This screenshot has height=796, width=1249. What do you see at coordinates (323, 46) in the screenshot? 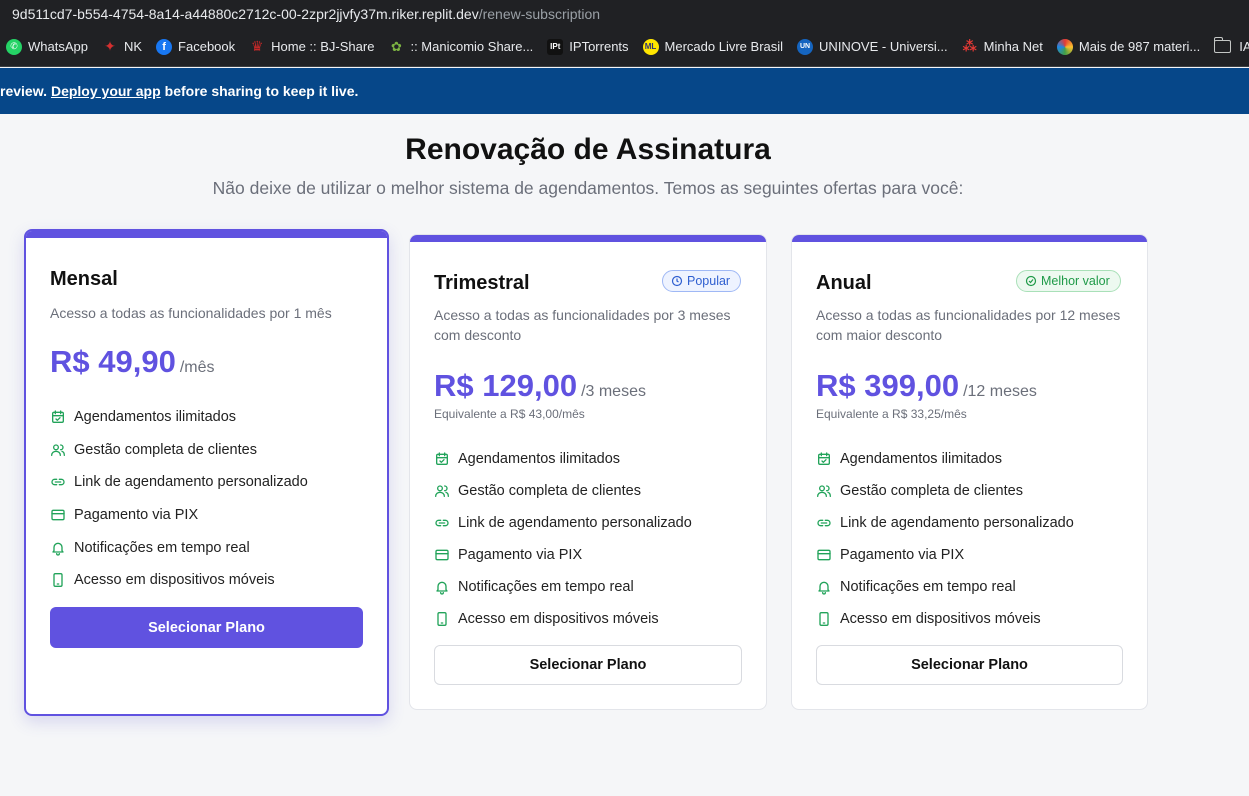
I see `bookmark-label: Home :: BJ-Share` at bounding box center [323, 46].